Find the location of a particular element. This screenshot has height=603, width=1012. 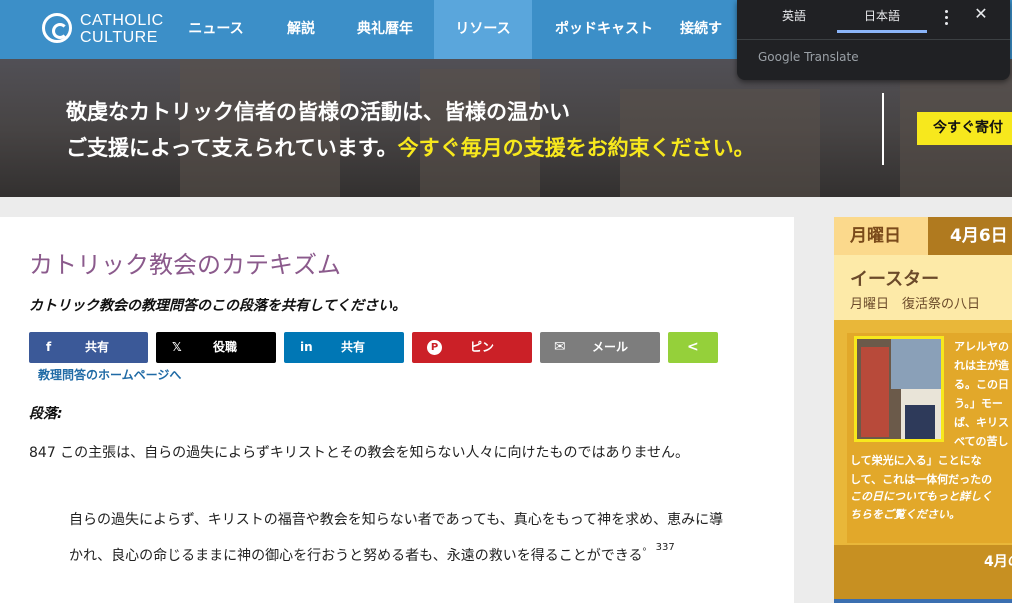

paragraph-label: 段落: is located at coordinates (46, 414).